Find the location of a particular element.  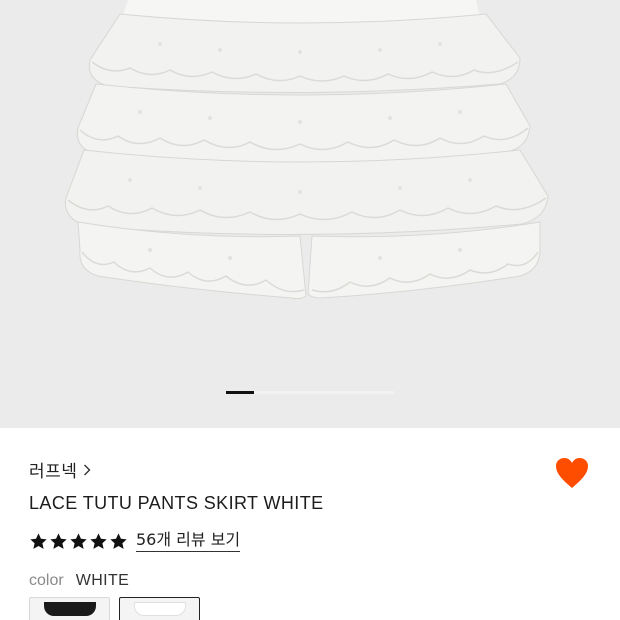

chevron-right-icon is located at coordinates (87, 469).